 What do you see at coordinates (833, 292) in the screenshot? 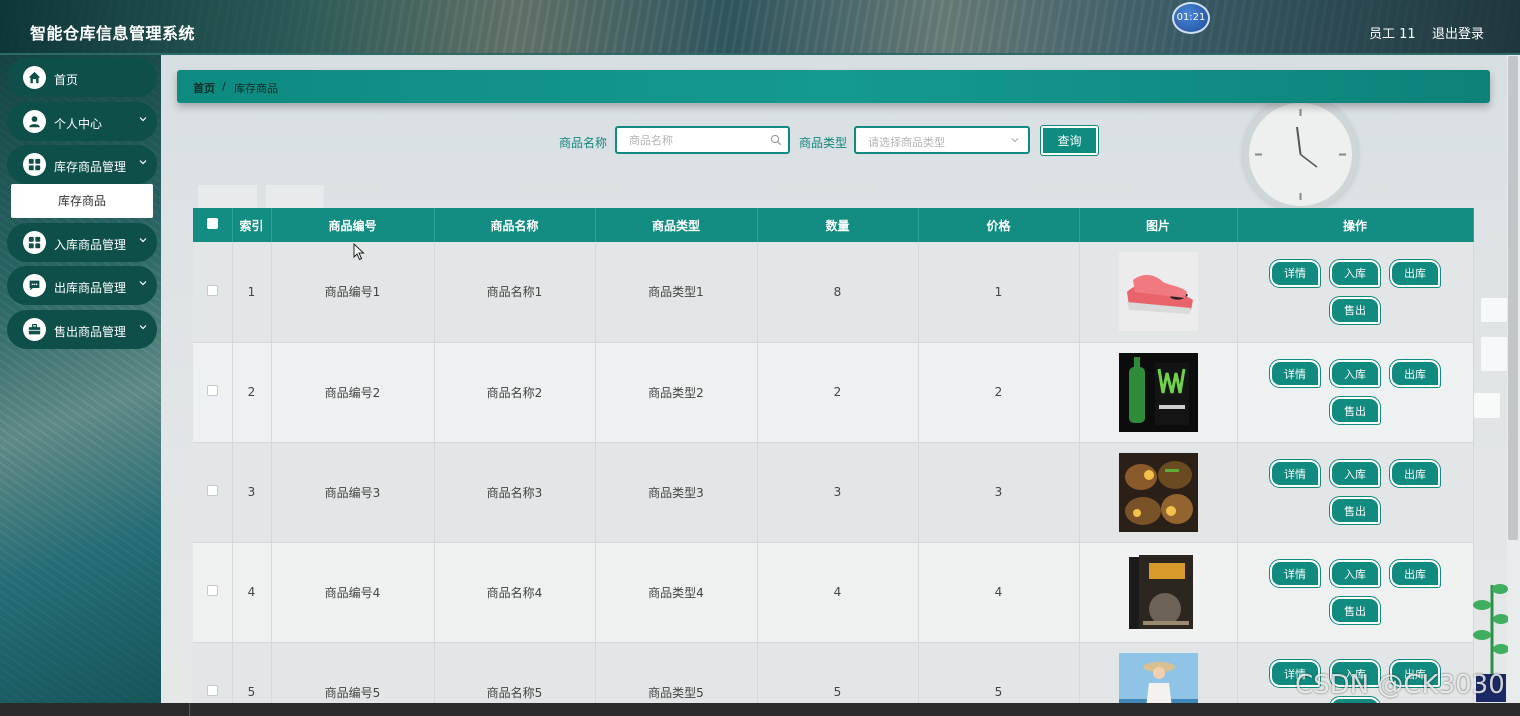
I see `table-row: 1 商品编号1 商品名称1 商品类型1 8 1 详情 入库 出库 售出` at bounding box center [833, 292].